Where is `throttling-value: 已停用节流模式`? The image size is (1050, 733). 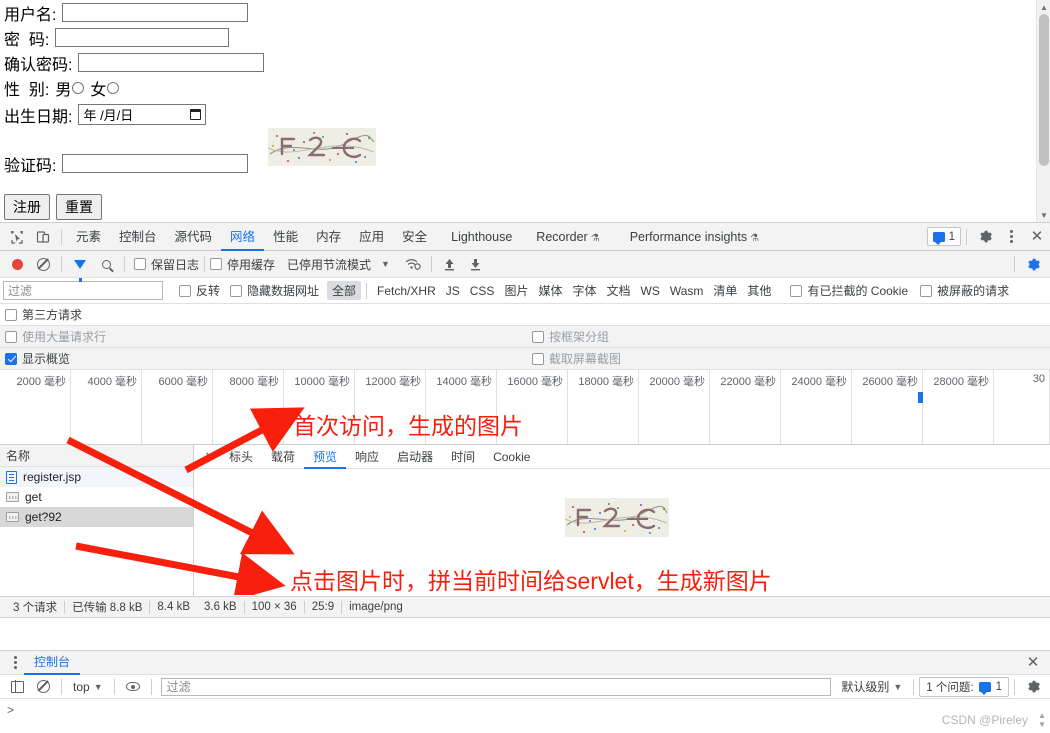
throttling-value: 已停用节流模式 is located at coordinates (329, 264).